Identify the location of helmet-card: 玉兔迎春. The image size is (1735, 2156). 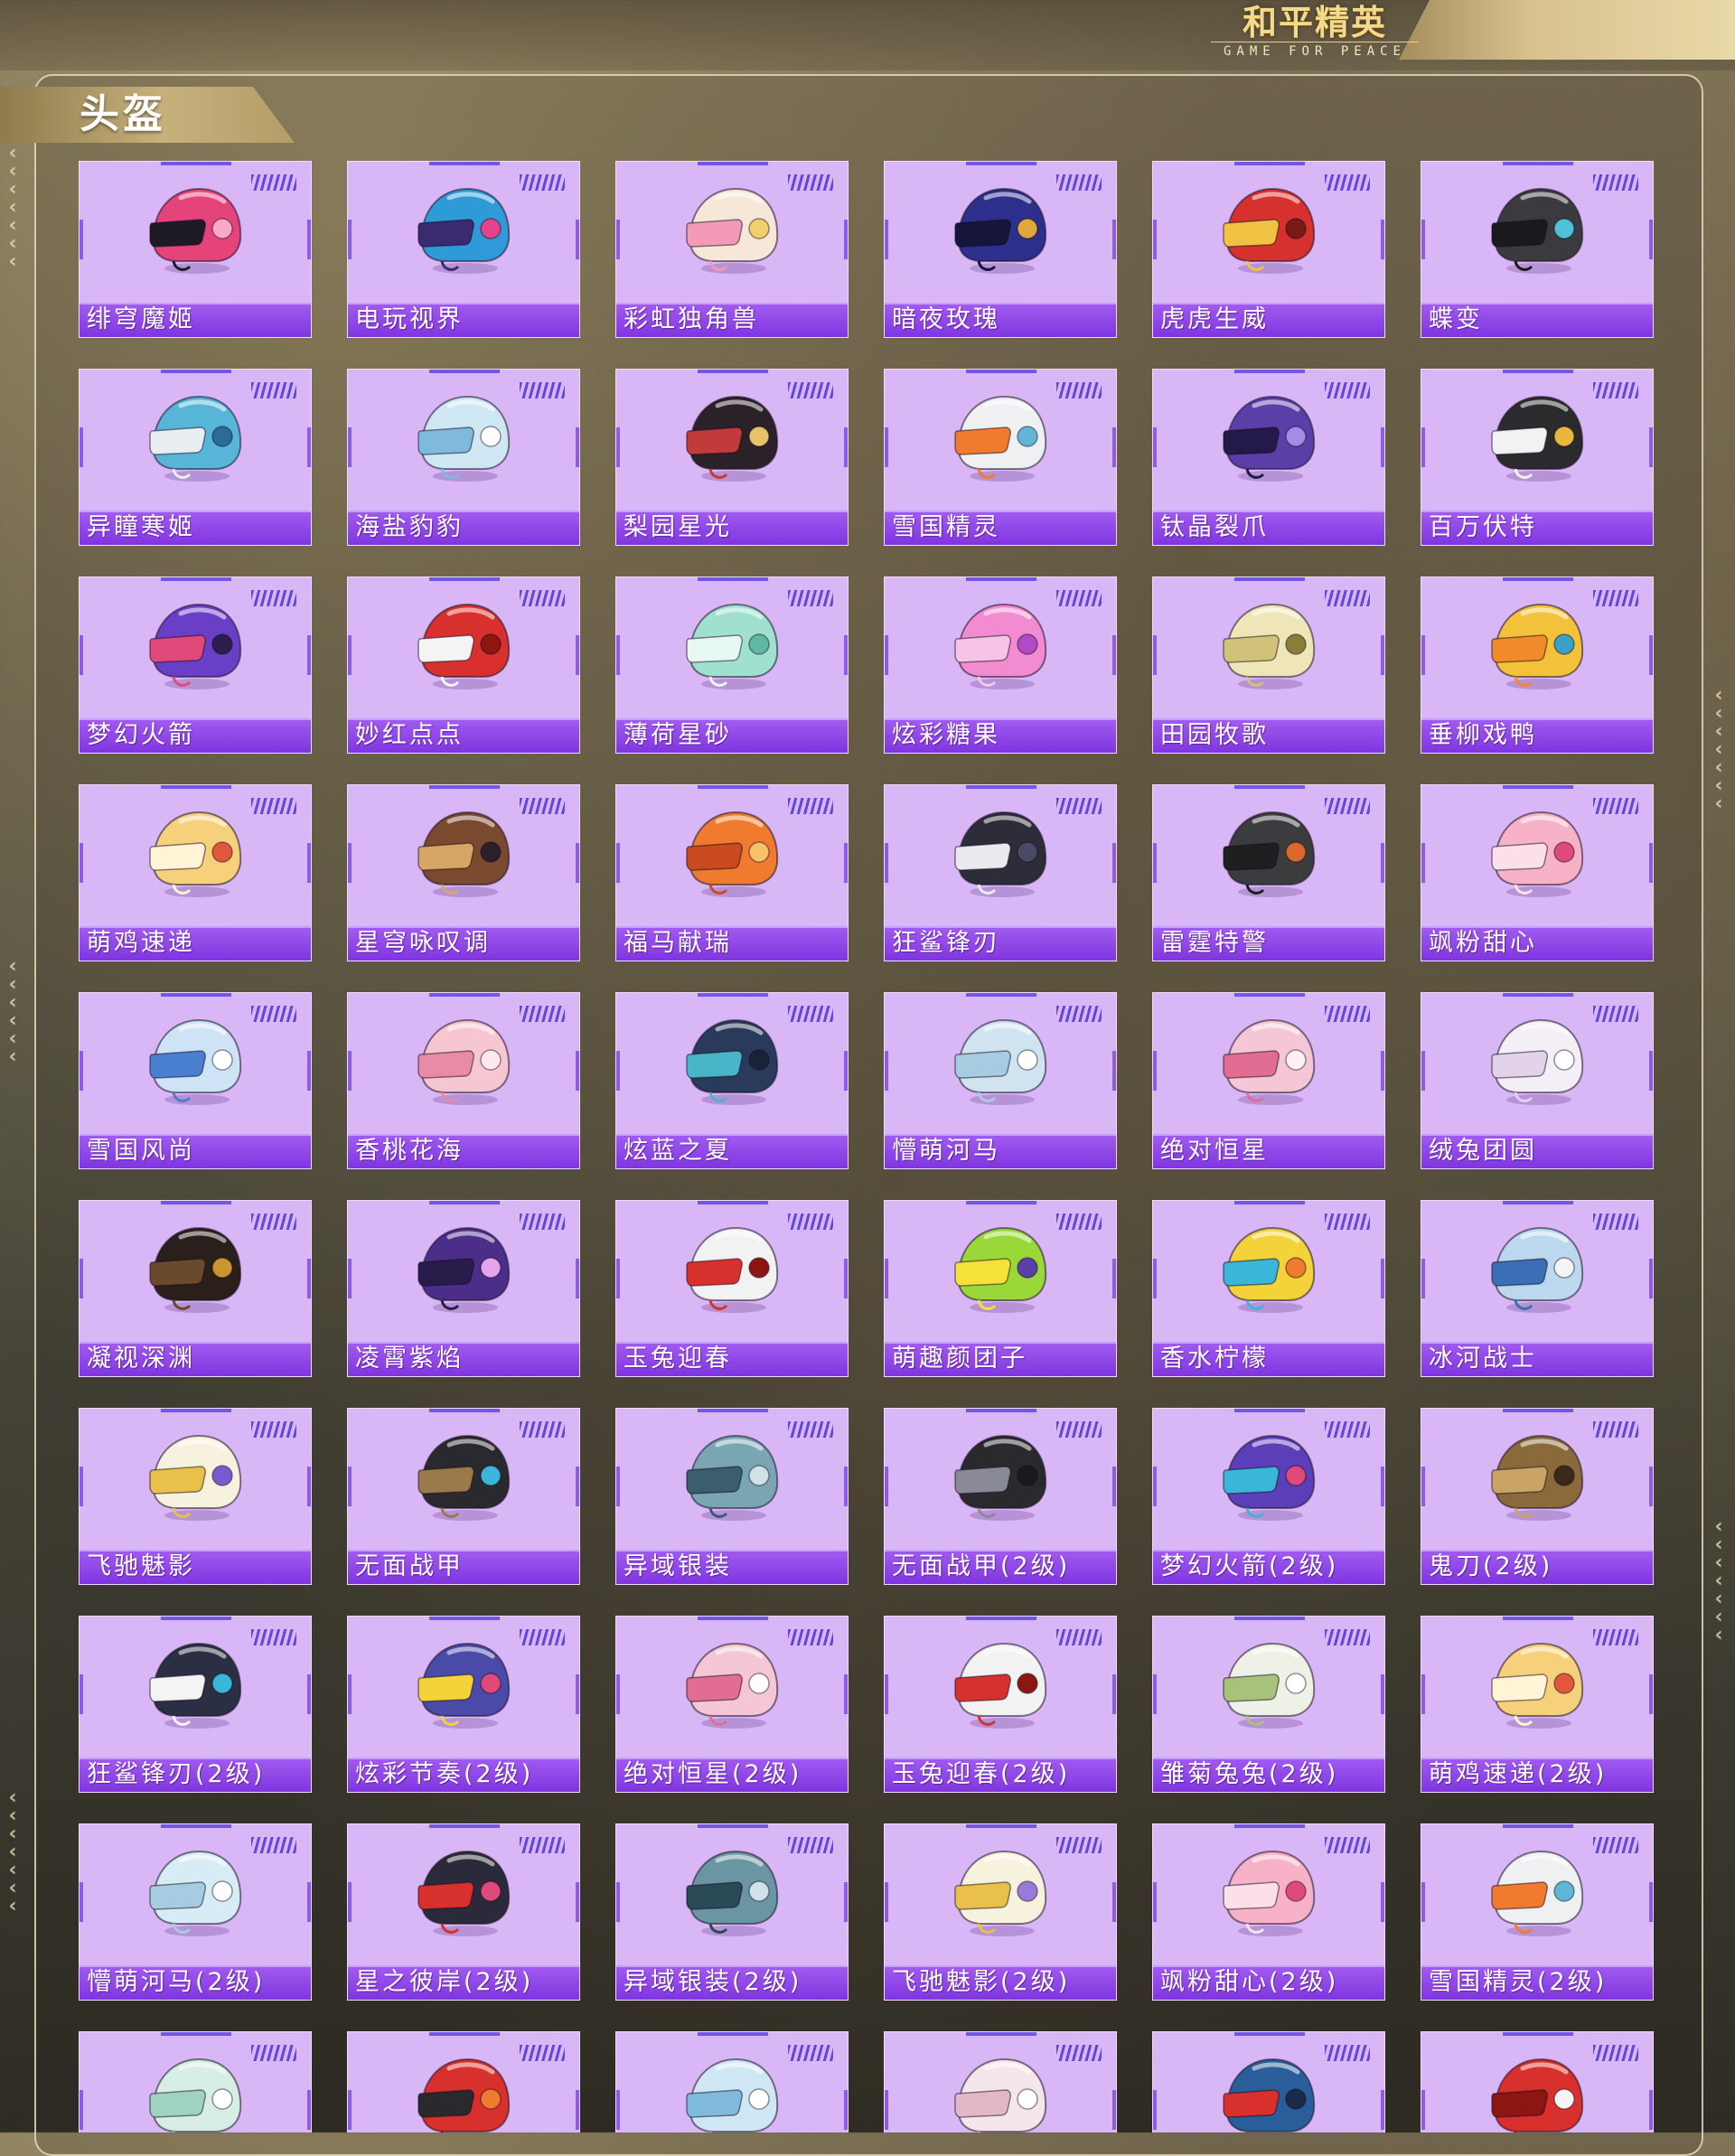
(732, 1288).